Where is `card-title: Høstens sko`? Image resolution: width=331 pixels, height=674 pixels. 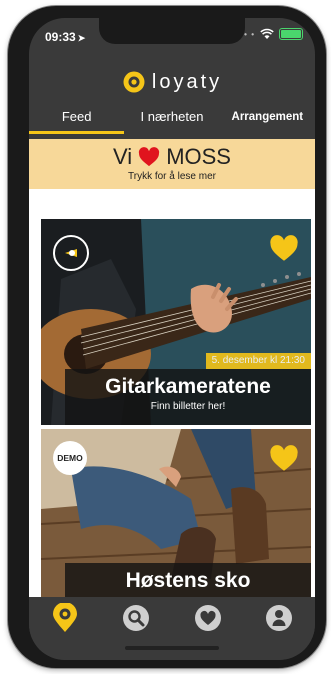 card-title: Høstens sko is located at coordinates (188, 580).